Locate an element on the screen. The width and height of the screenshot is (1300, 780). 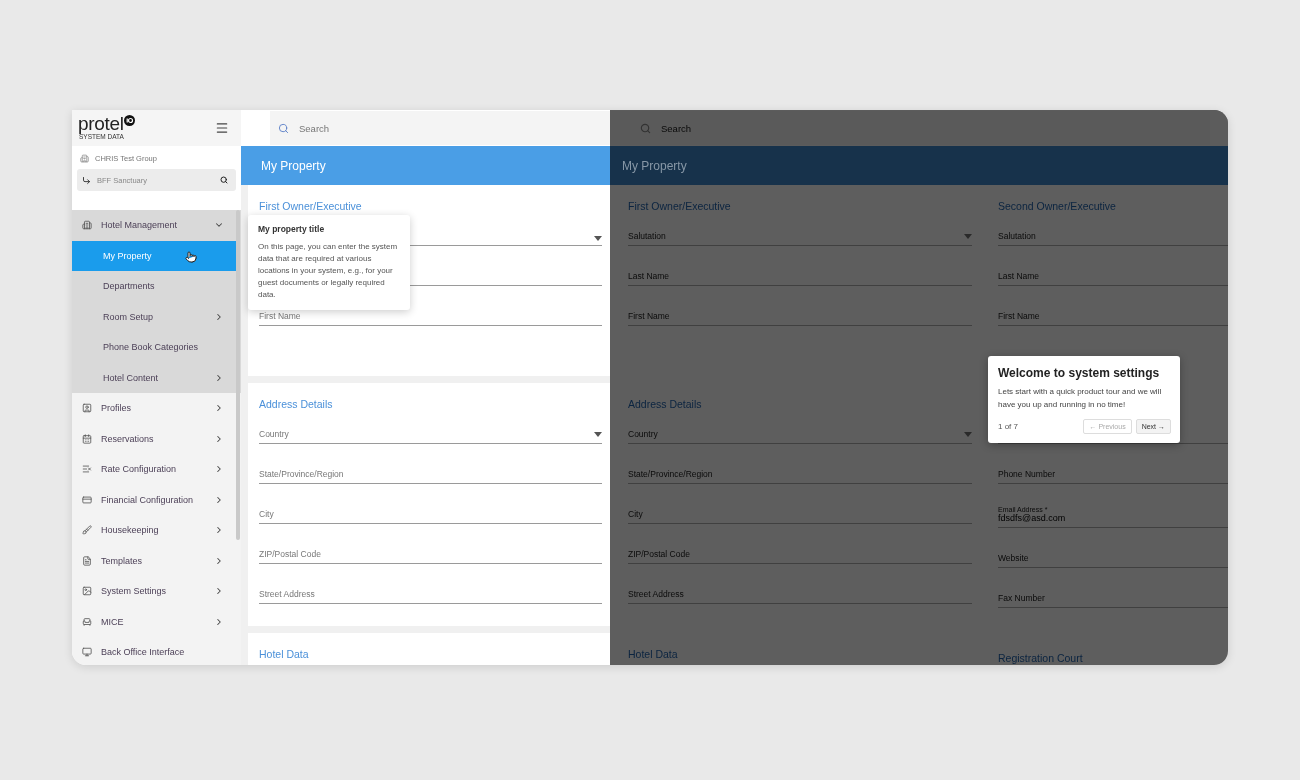
field-value: fdsdfs@asd.com is located at coordinates (1032, 518).